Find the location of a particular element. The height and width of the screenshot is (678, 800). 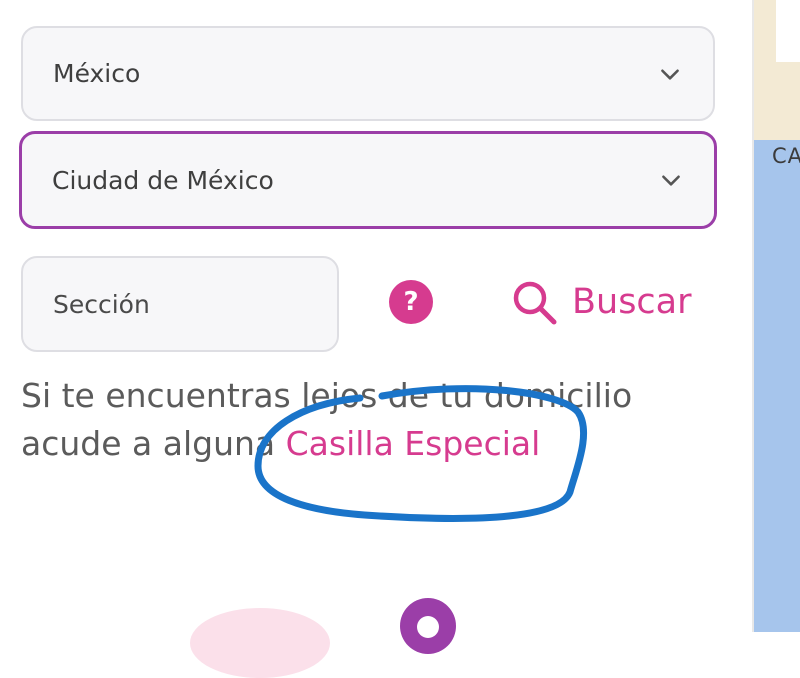

country-select-value: México is located at coordinates (97, 73).